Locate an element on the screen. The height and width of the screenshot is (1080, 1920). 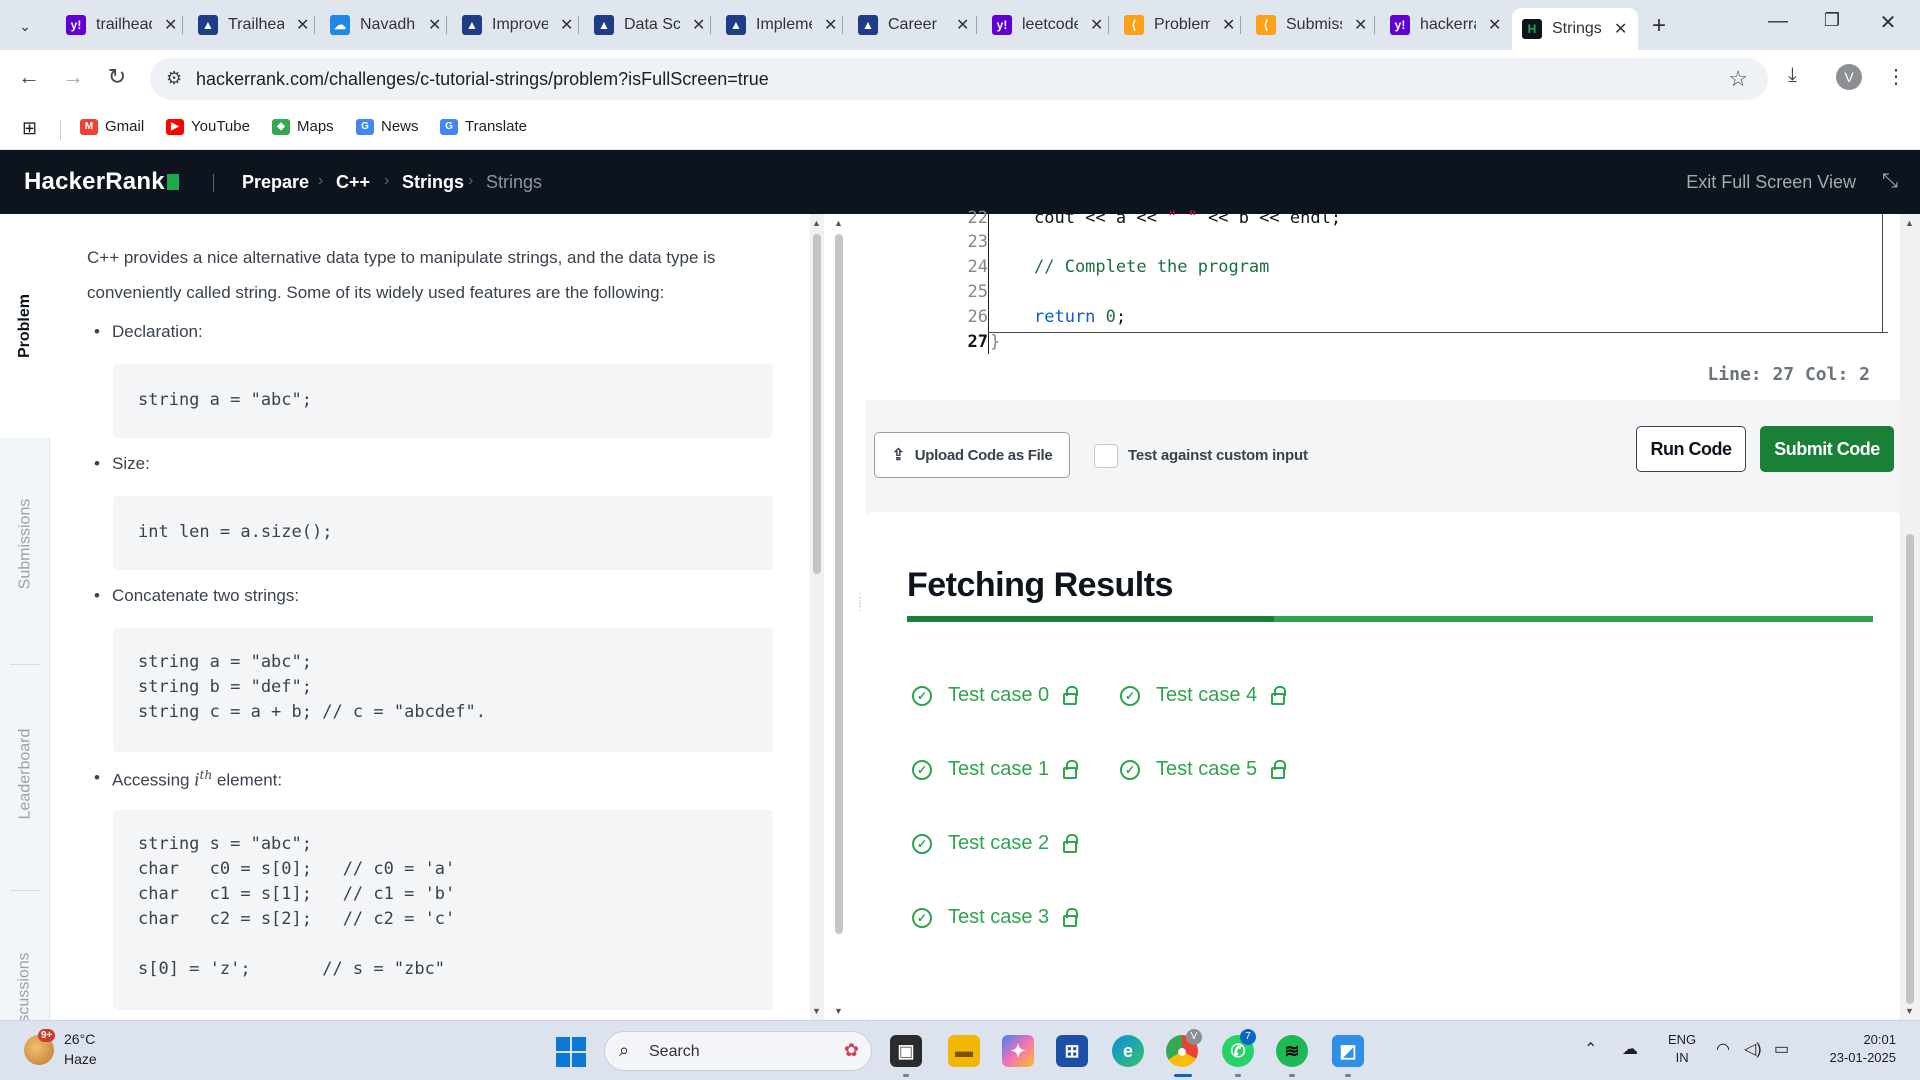
test-case-3: ✓ Test case 3 is located at coordinates (995, 917).